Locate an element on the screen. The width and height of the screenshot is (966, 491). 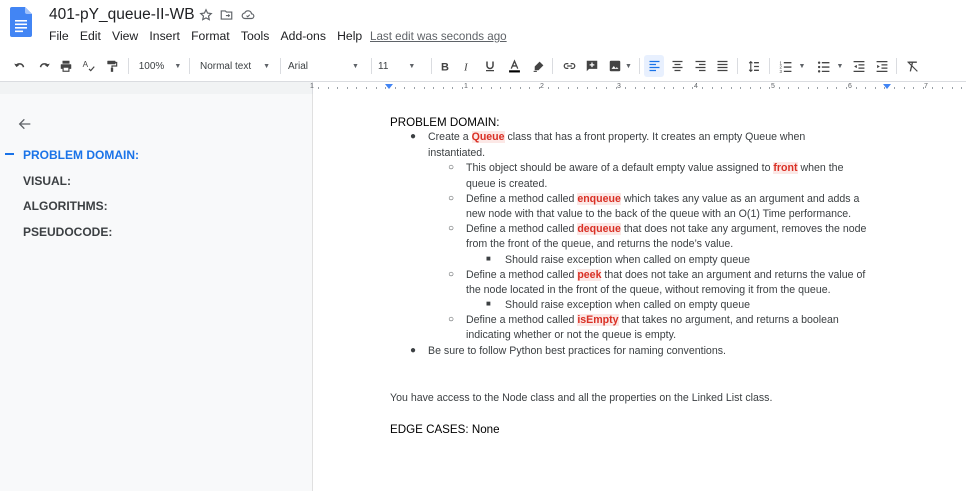
outline-item-algorithms: ALGORITHMS: is located at coordinates (65, 206).